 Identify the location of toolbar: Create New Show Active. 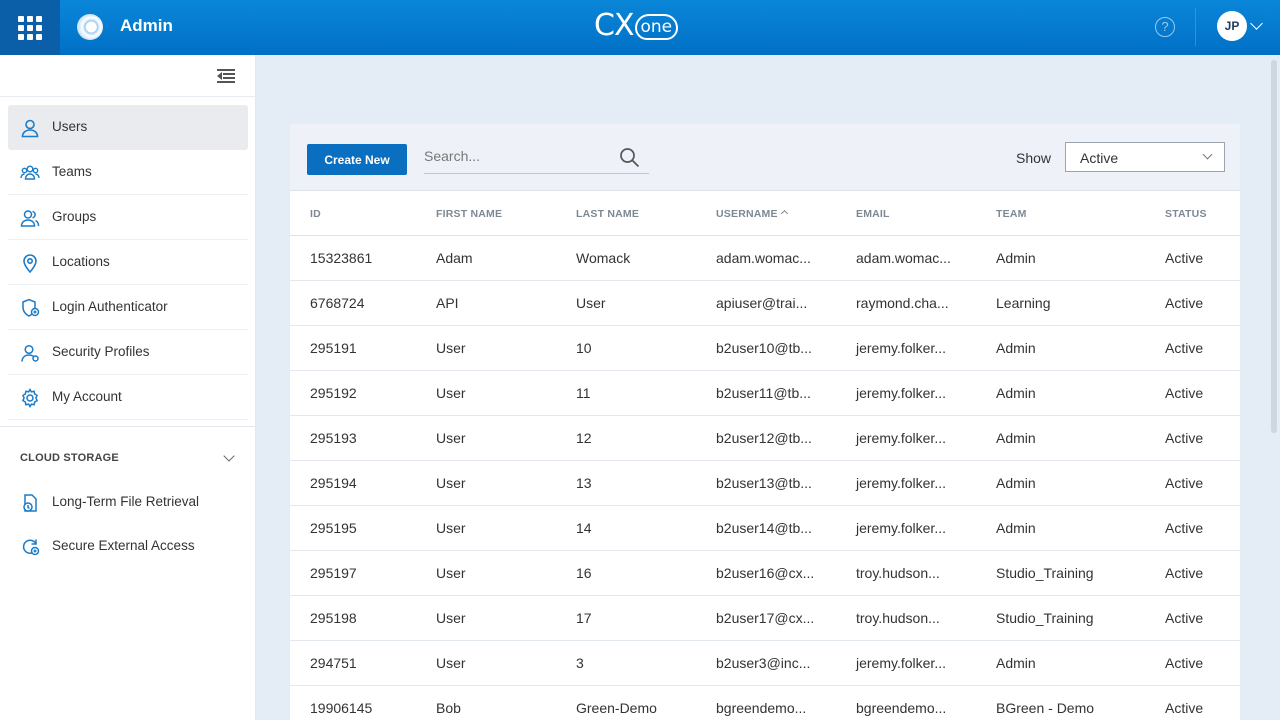
(765, 157).